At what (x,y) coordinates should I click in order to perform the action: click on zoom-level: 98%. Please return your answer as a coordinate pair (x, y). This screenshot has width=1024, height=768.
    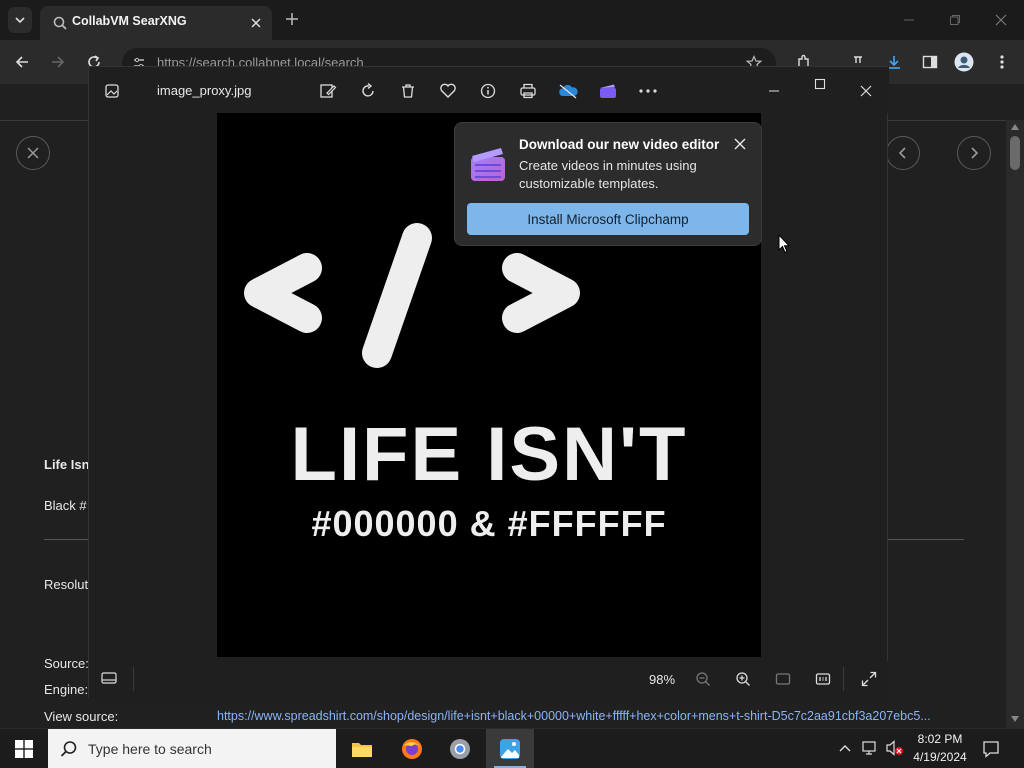
    Looking at the image, I should click on (662, 679).